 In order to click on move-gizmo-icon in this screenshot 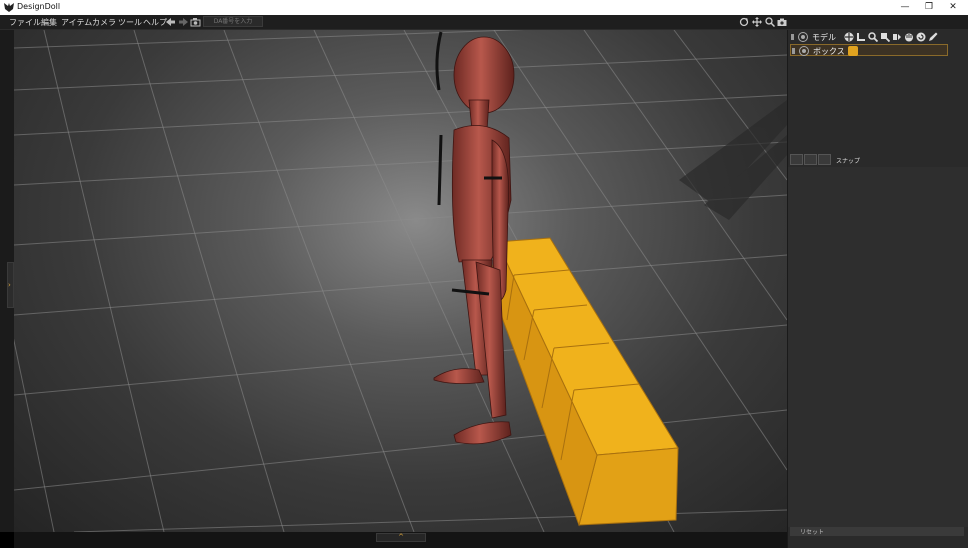, I will do `click(849, 37)`.